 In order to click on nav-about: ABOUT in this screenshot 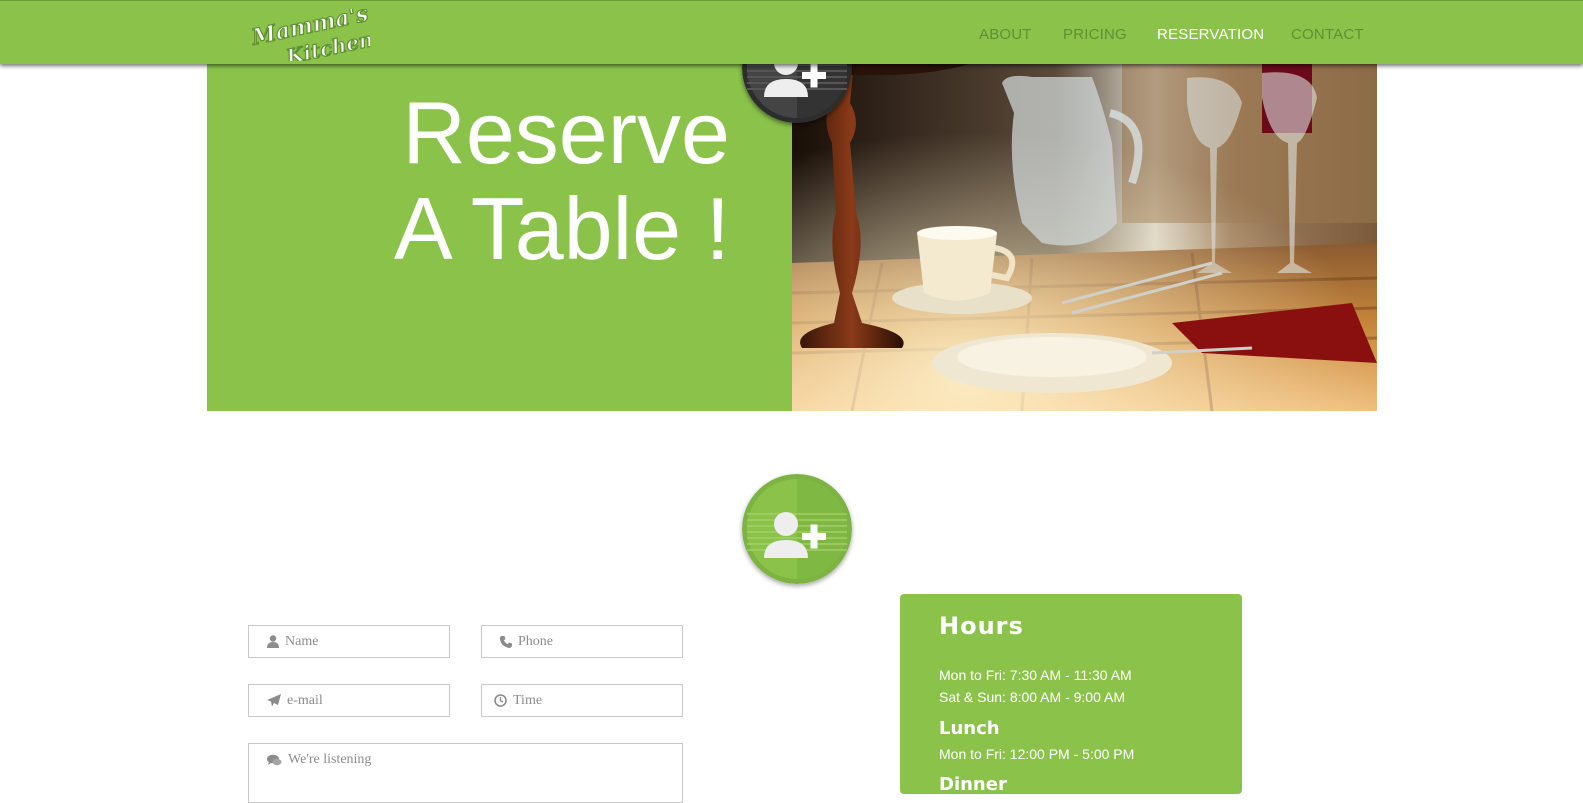, I will do `click(1005, 34)`.